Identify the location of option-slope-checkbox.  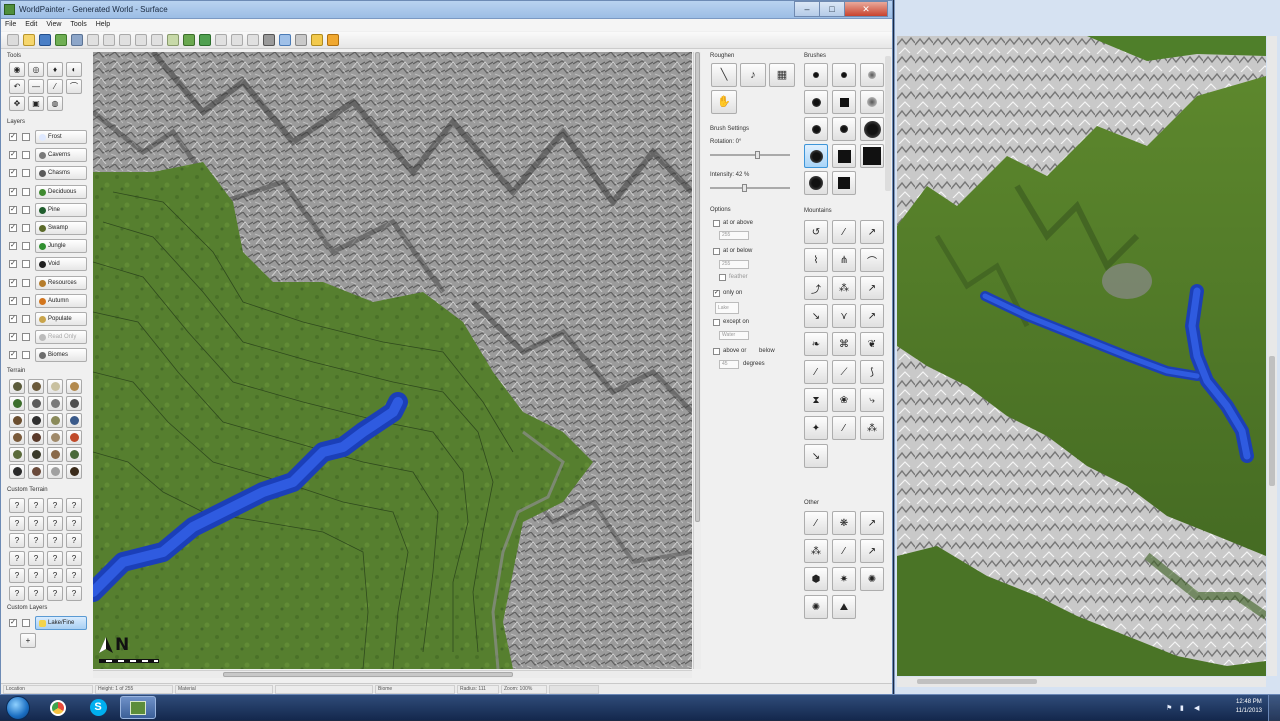
(716, 351).